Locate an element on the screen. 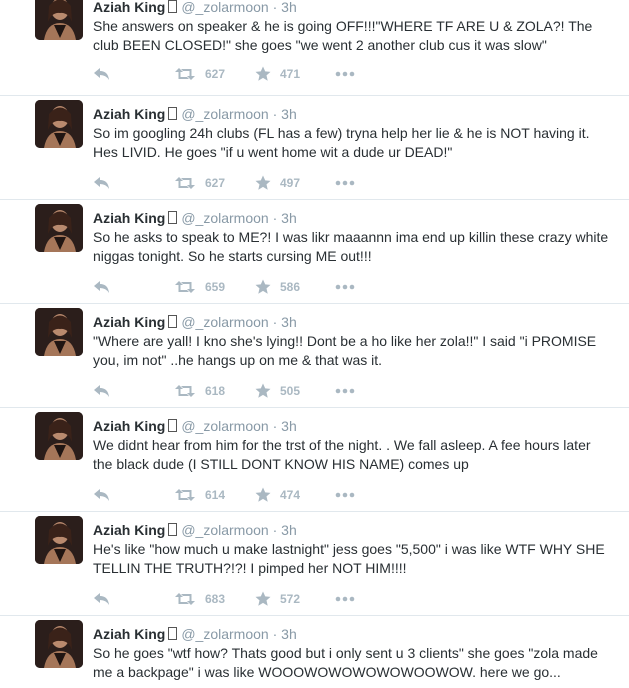  favorite-button: 505 is located at coordinates (277, 391).